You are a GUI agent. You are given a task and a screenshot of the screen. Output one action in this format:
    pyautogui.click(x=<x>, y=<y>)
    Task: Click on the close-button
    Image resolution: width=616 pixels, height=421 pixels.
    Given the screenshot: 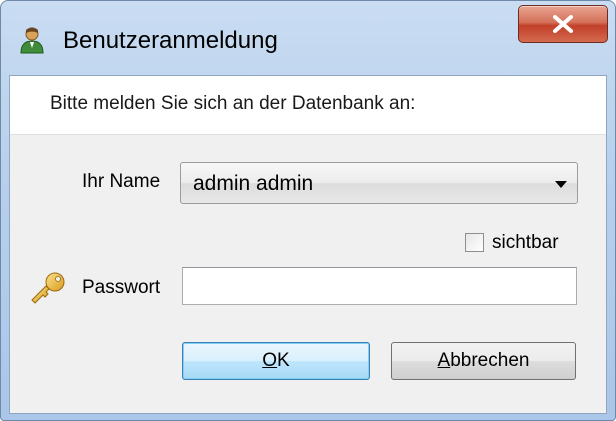 What is the action you would take?
    pyautogui.click(x=563, y=24)
    